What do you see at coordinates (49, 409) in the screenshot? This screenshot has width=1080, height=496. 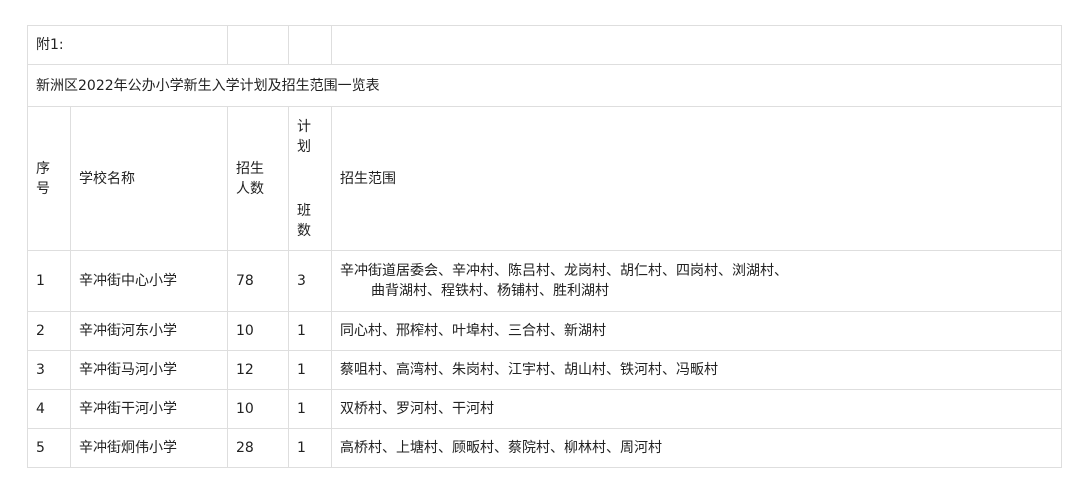 I see `row-seq: 4` at bounding box center [49, 409].